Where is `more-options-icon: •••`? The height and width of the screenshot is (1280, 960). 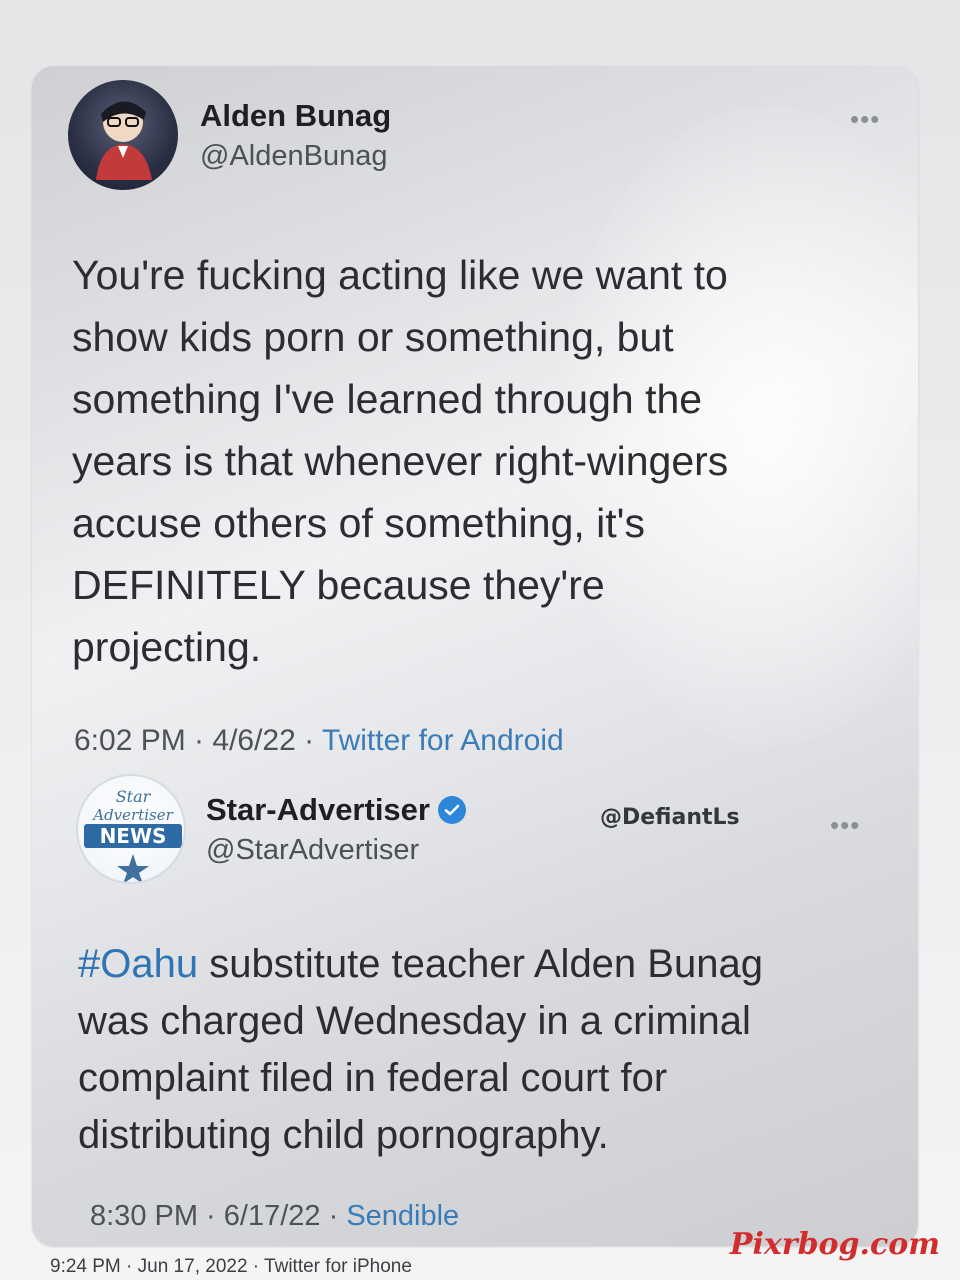
more-options-icon: ••• is located at coordinates (865, 119).